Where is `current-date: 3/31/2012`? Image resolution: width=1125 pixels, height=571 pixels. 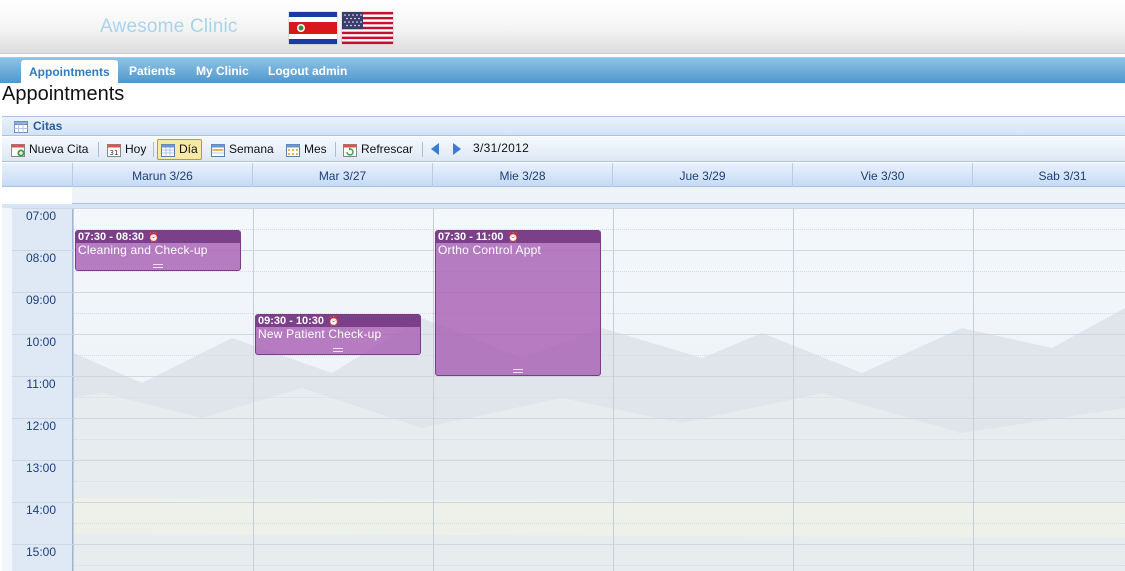
current-date: 3/31/2012 is located at coordinates (501, 148).